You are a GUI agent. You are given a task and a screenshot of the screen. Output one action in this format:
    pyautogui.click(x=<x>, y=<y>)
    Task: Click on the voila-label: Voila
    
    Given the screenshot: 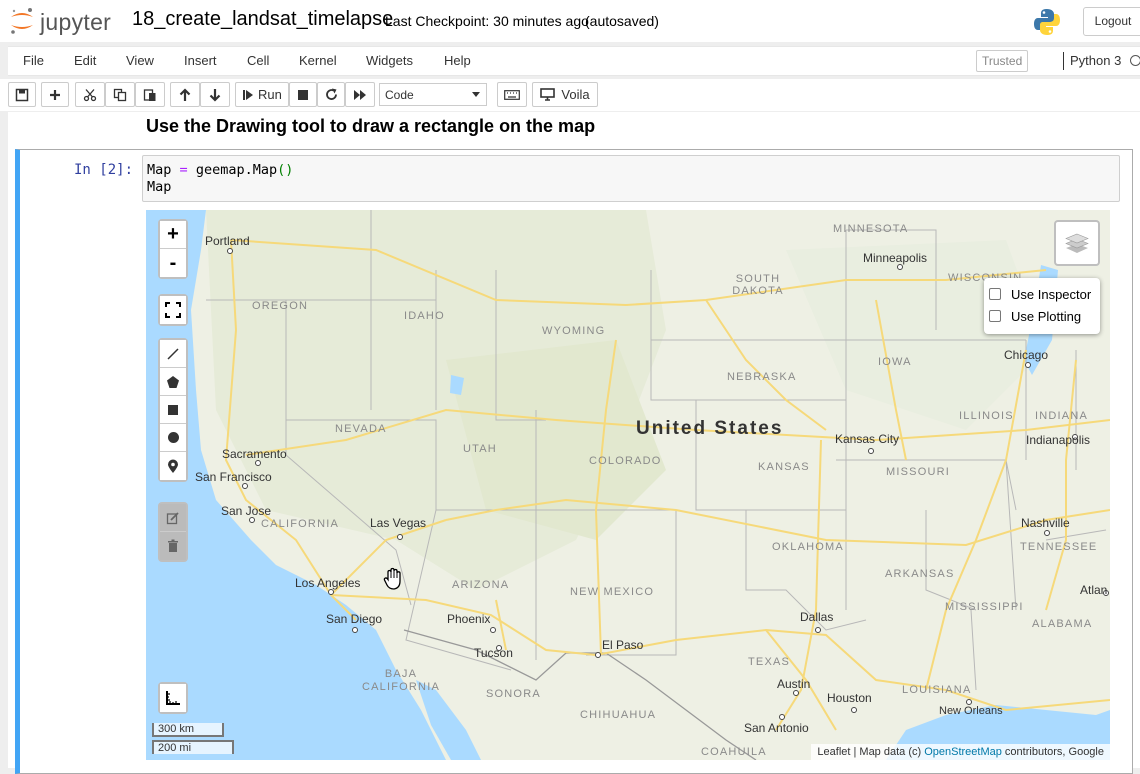 What is the action you would take?
    pyautogui.click(x=575, y=94)
    